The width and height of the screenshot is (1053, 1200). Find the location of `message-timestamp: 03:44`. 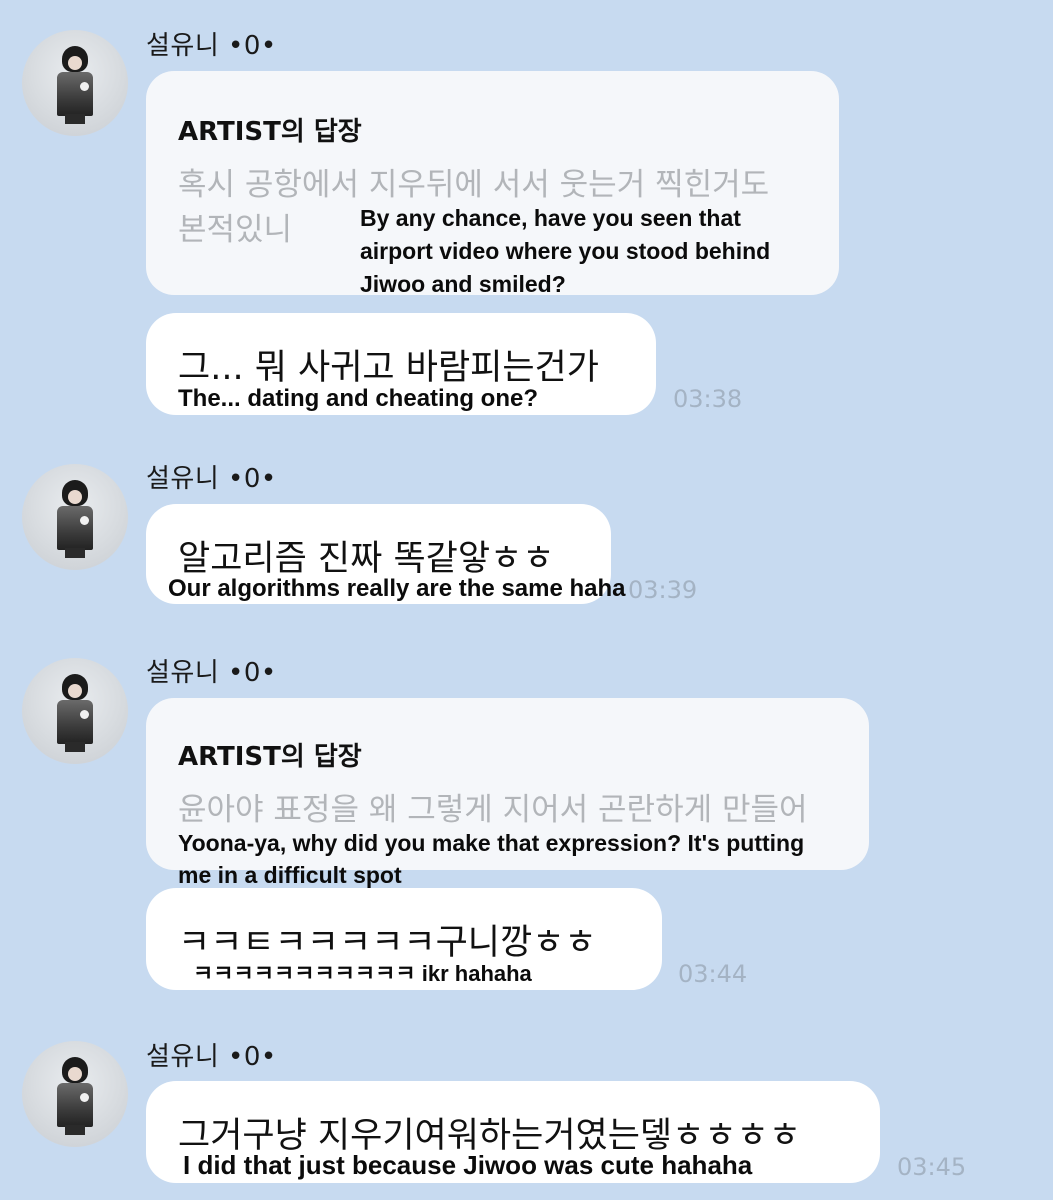

message-timestamp: 03:44 is located at coordinates (713, 974).